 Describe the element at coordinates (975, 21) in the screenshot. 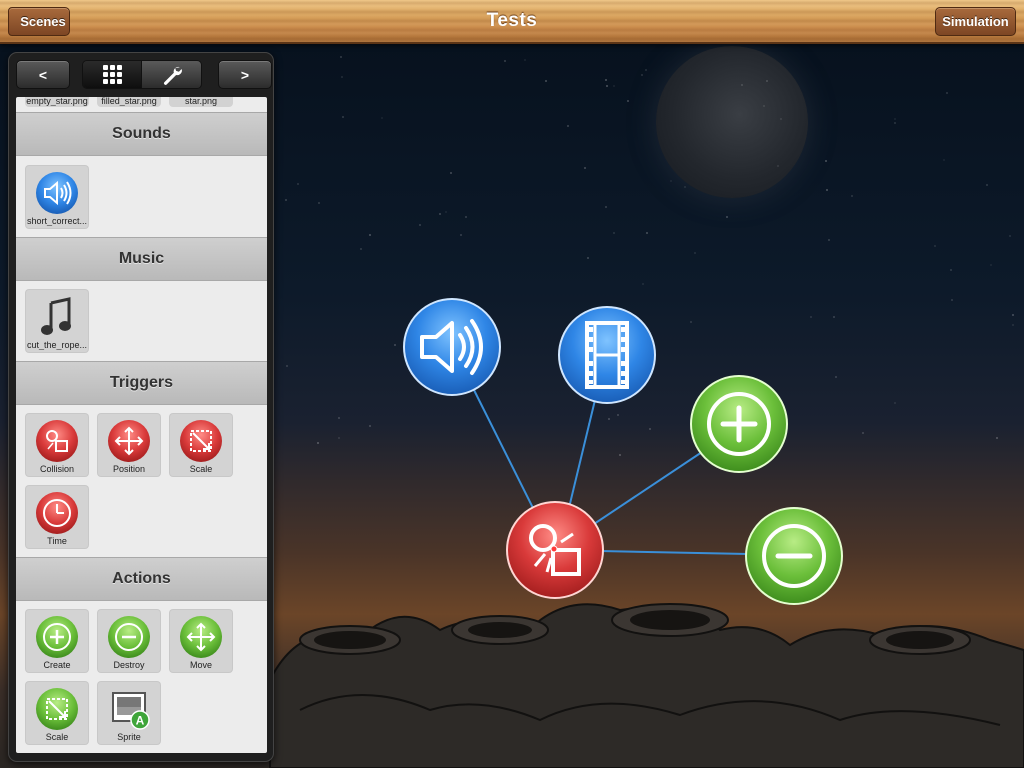

I see `simulation-button: Simulation` at that location.